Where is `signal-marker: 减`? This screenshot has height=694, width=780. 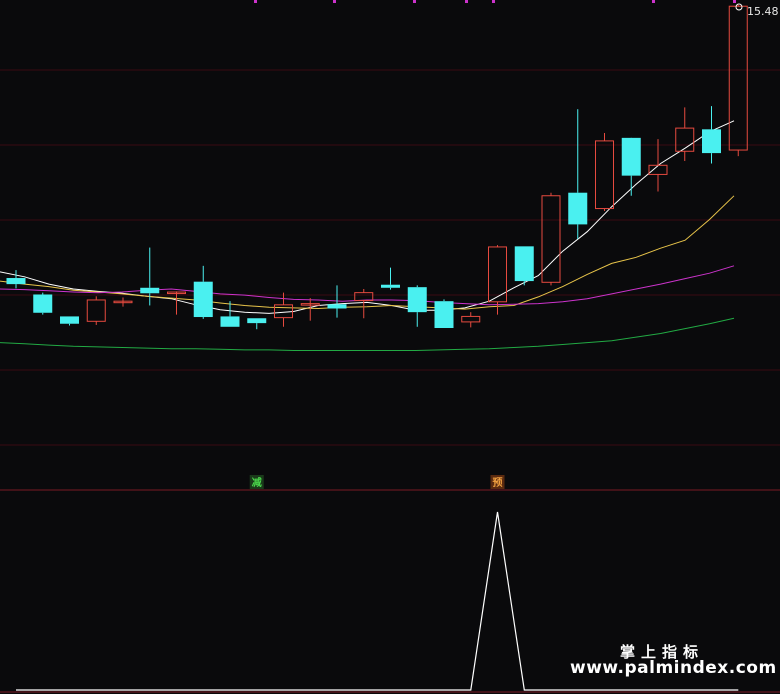
signal-marker: 减 is located at coordinates (256, 482).